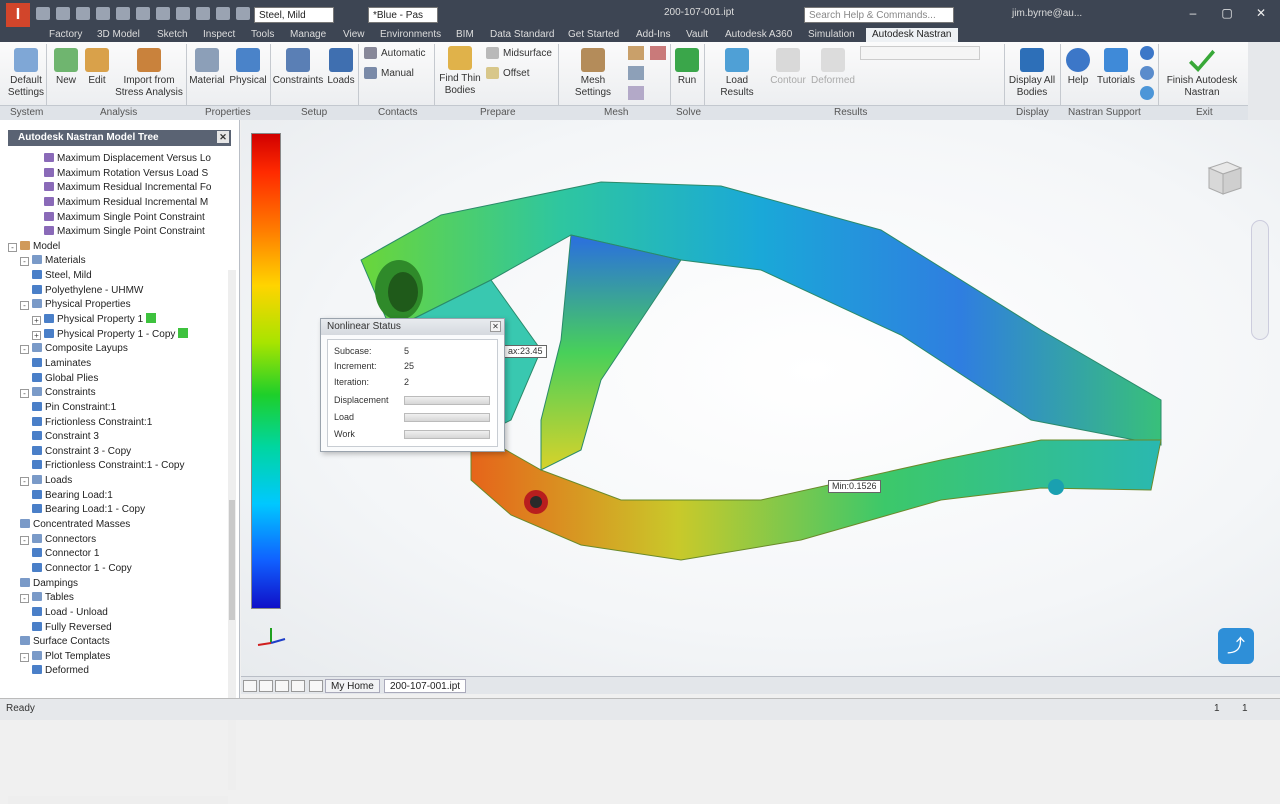  What do you see at coordinates (1032, 73) in the screenshot?
I see `display-all-bodies-button: Display All Bodies` at bounding box center [1032, 73].